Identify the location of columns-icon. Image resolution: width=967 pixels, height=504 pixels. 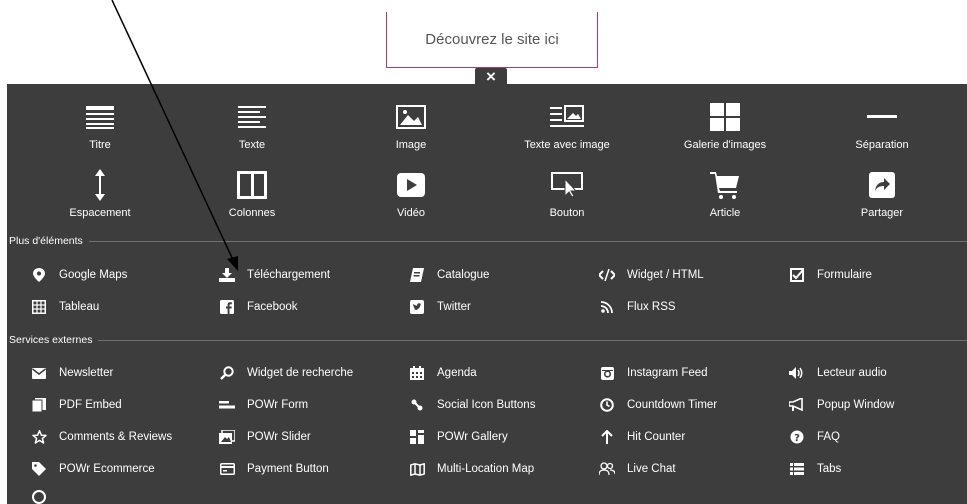
(252, 185).